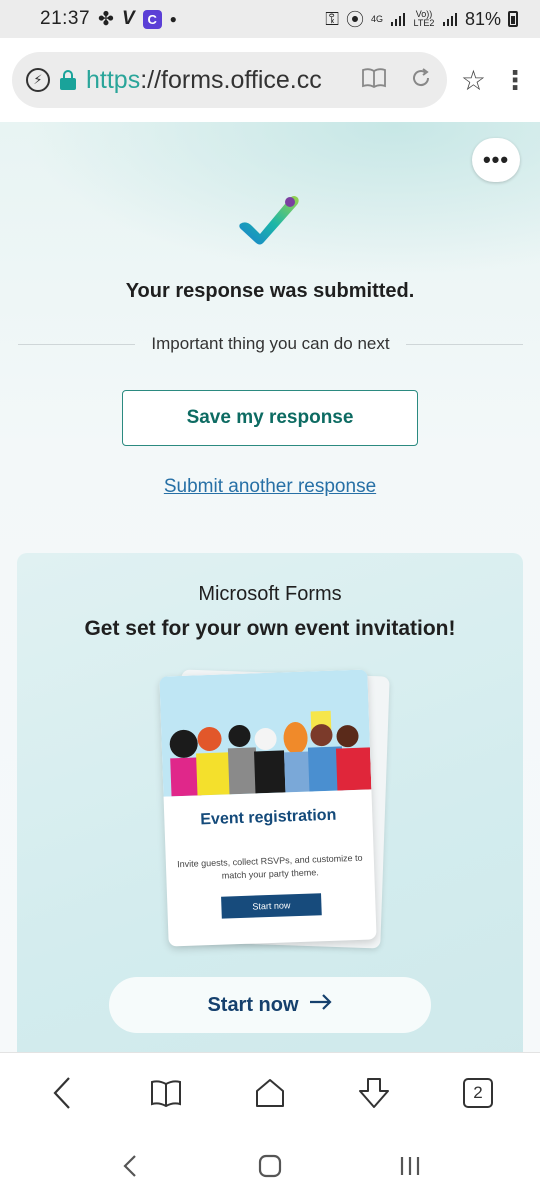 The width and height of the screenshot is (540, 1200). Describe the element at coordinates (38, 80) in the screenshot. I see `bolt-icon: ⚡` at that location.